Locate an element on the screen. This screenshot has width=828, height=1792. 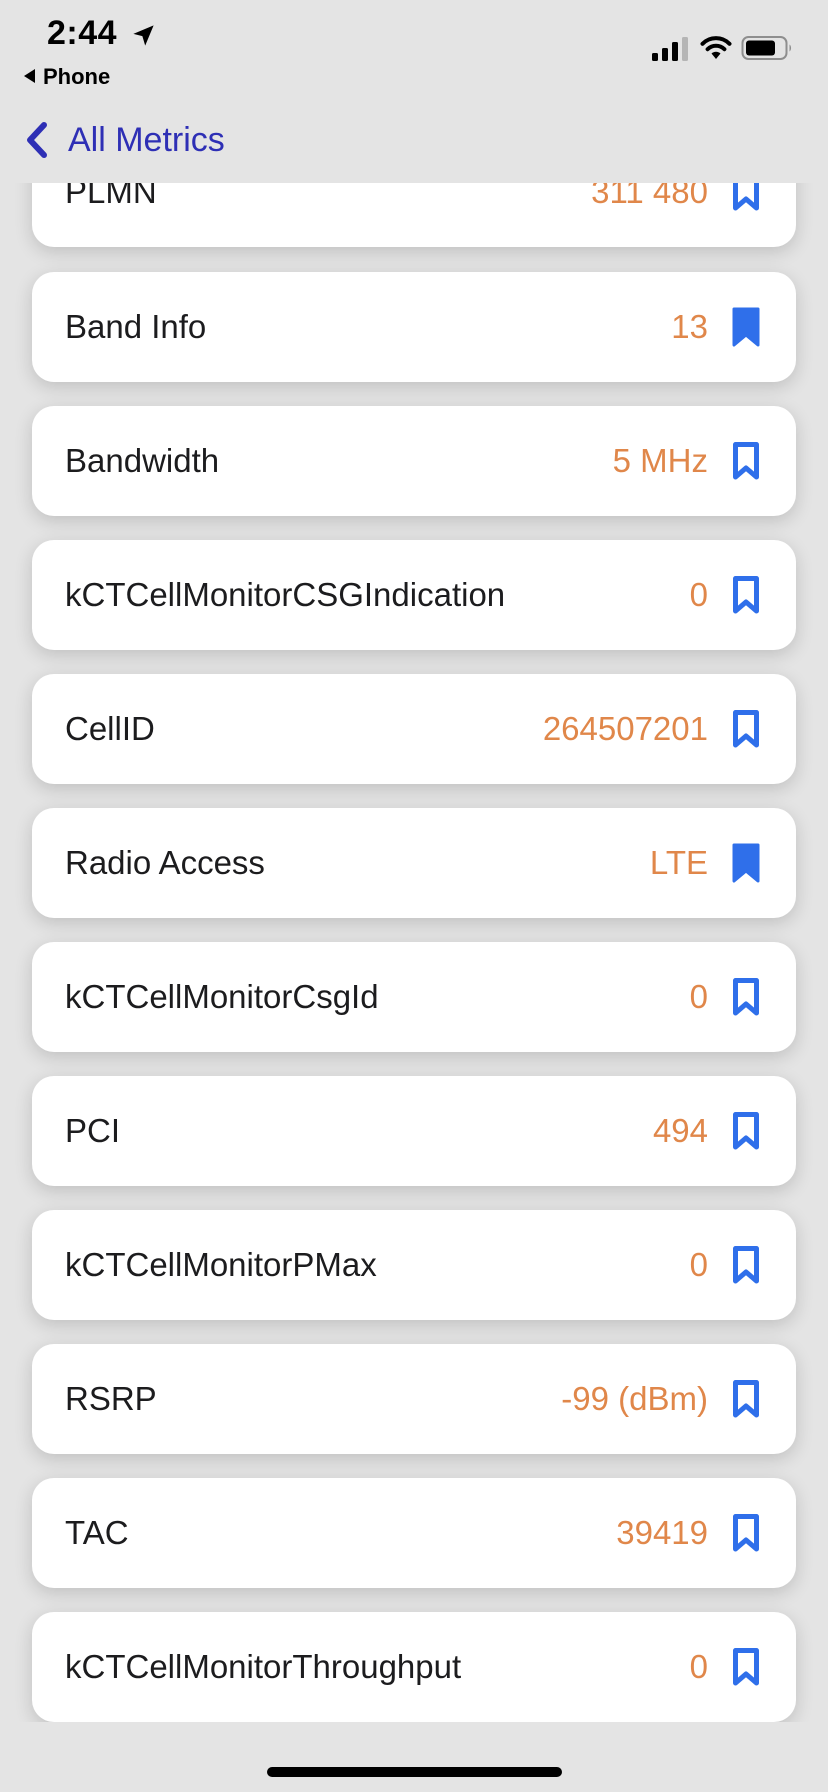
metric-row-radio-access: Radio Access LTE is located at coordinates (414, 863).